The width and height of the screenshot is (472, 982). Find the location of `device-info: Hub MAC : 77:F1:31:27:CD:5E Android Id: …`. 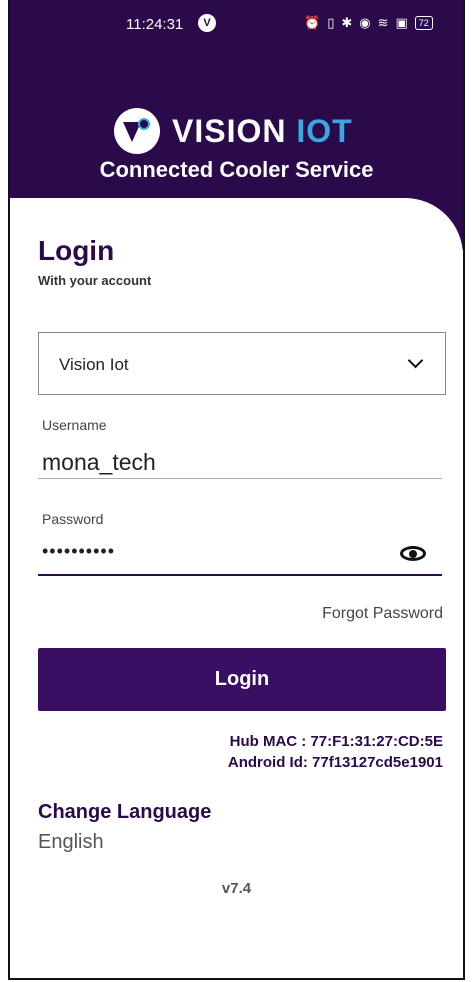

device-info: Hub MAC : 77:F1:31:27:CD:5E Android Id: … is located at coordinates (335, 752).